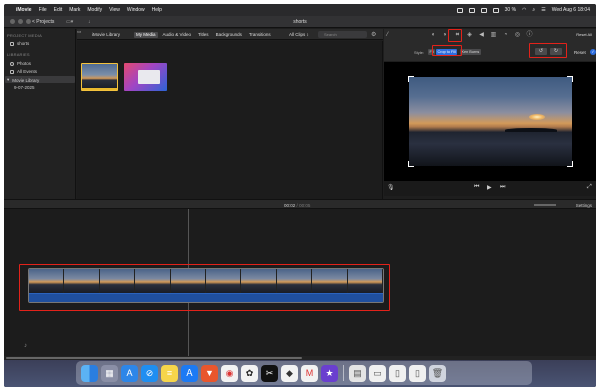 The image size is (600, 391). Describe the element at coordinates (343, 373) in the screenshot. I see `dock-separator` at that location.